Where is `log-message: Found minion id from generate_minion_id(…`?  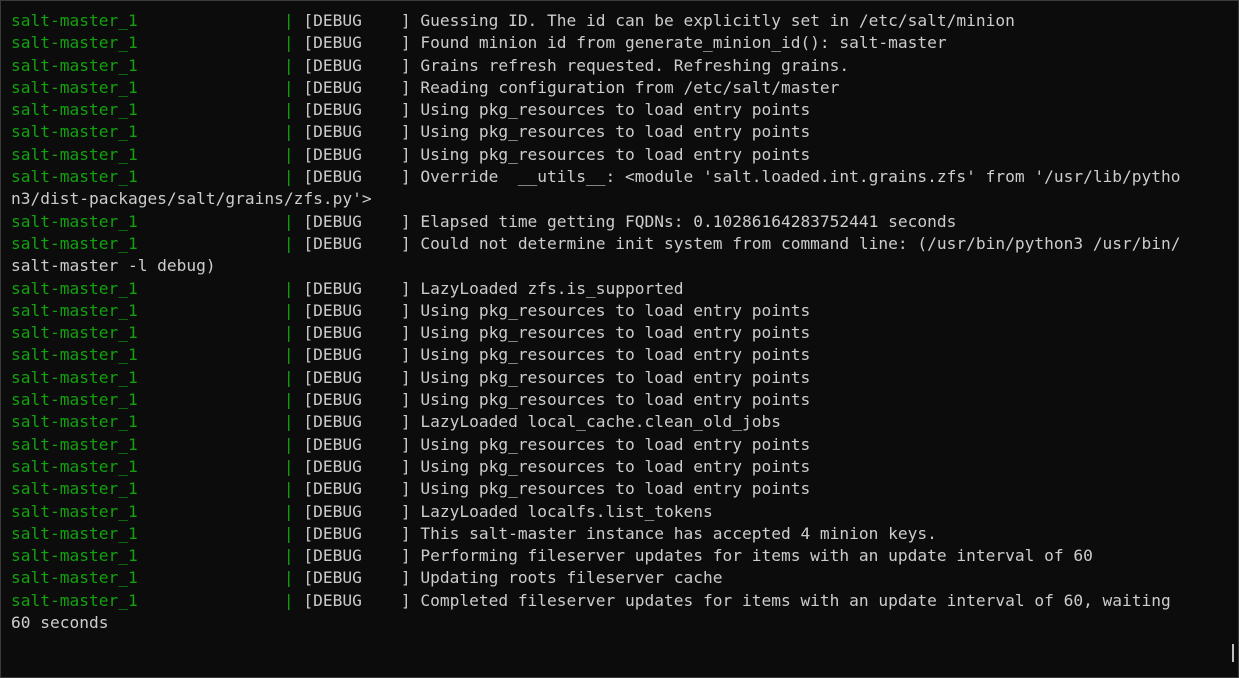
log-message: Found minion id from generate_minion_id(… is located at coordinates (683, 43).